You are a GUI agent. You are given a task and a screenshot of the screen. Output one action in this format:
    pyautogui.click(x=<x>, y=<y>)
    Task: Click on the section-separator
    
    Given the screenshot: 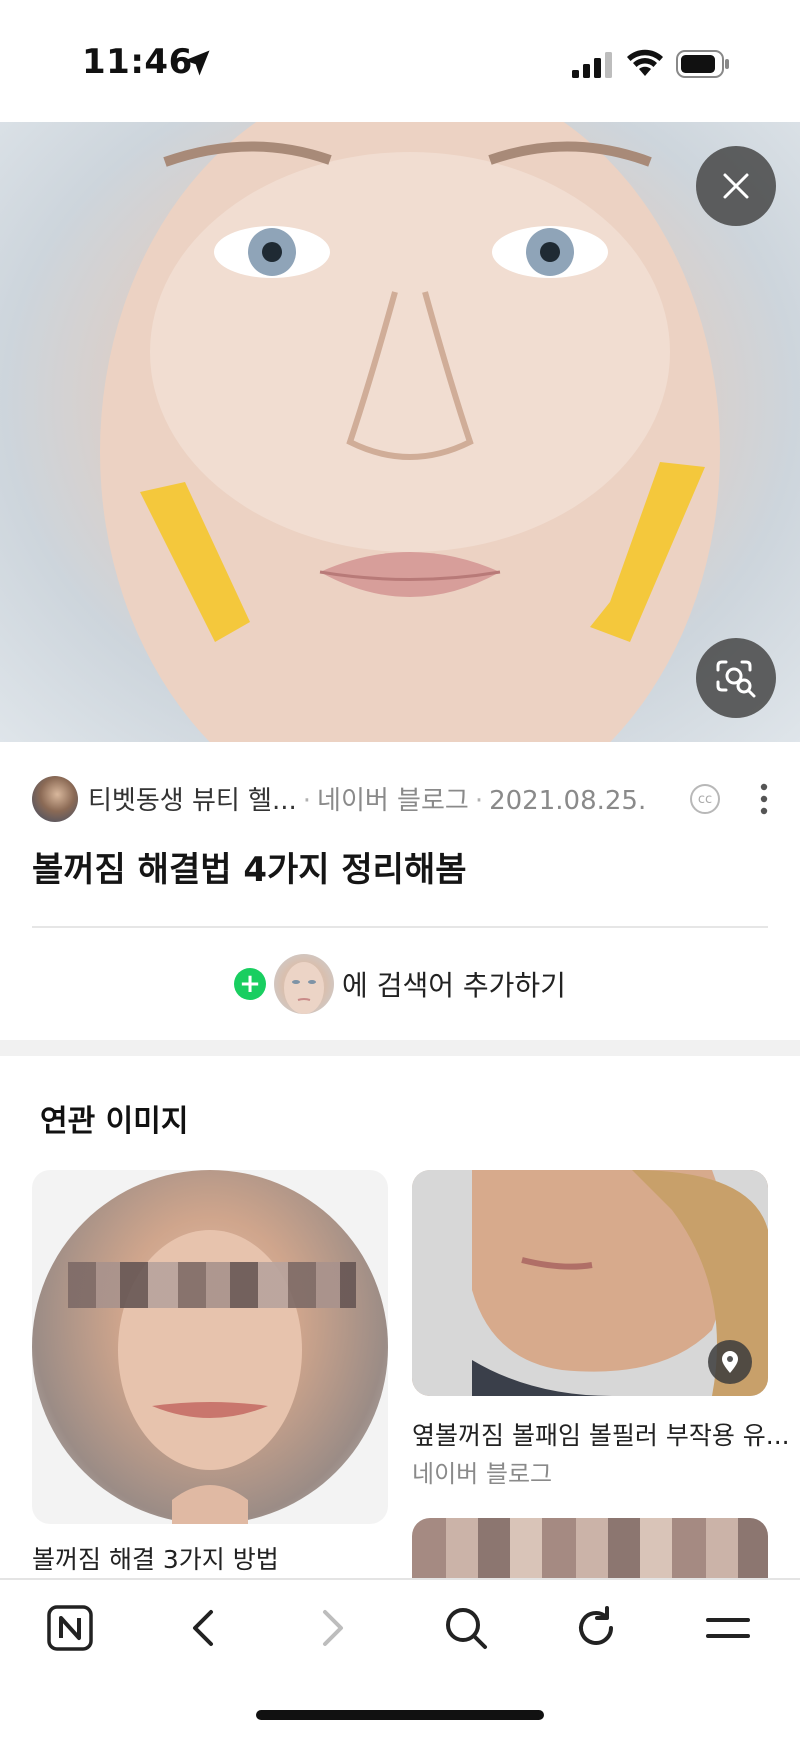 What is the action you would take?
    pyautogui.click(x=400, y=1048)
    